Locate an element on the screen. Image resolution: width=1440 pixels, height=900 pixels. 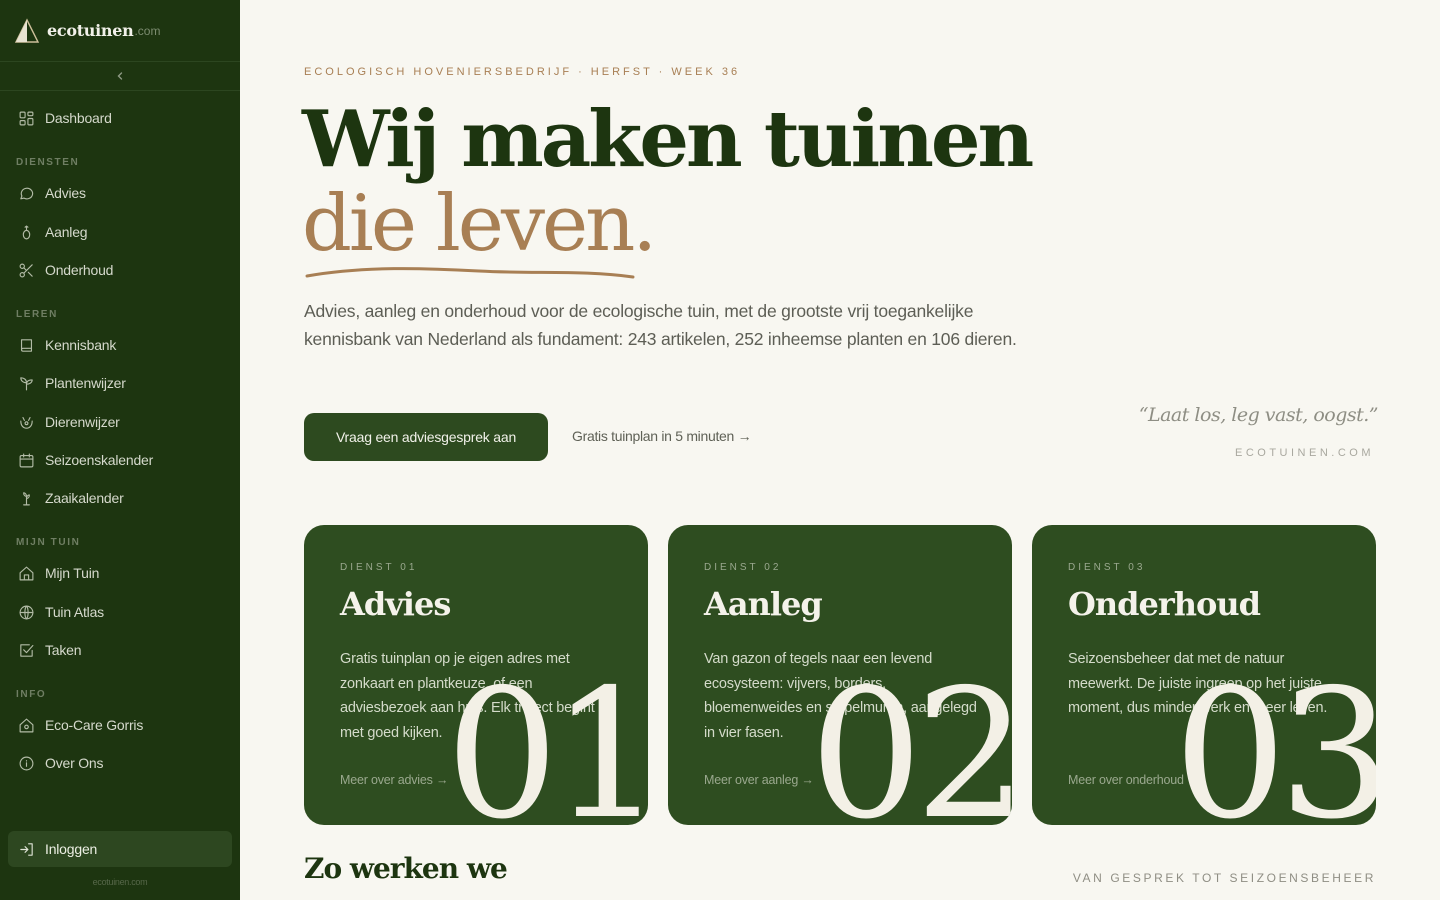
section-heading-info: INFO is located at coordinates (31, 694).